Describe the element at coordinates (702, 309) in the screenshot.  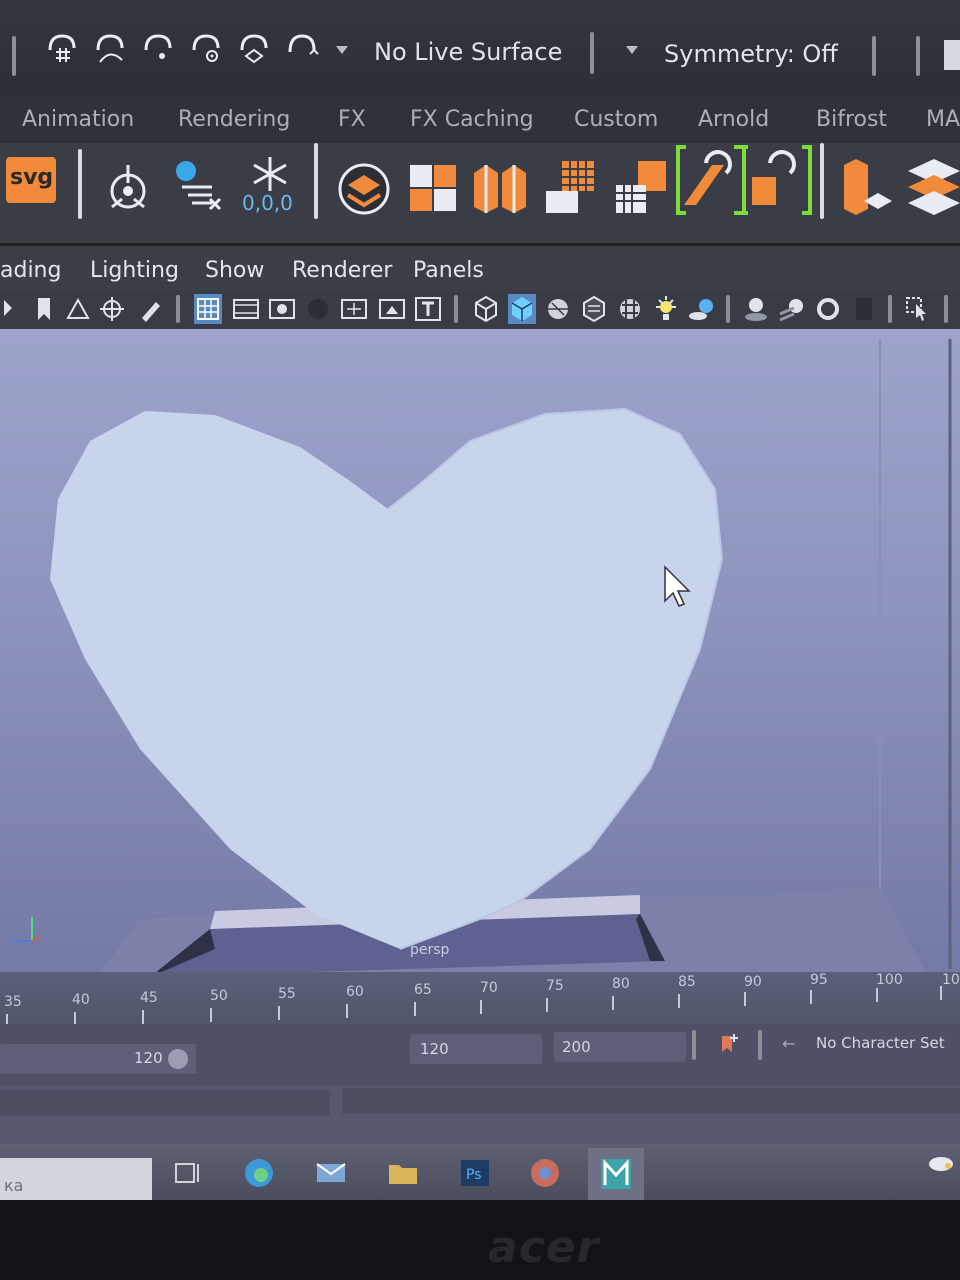
I see `shadows-icon` at that location.